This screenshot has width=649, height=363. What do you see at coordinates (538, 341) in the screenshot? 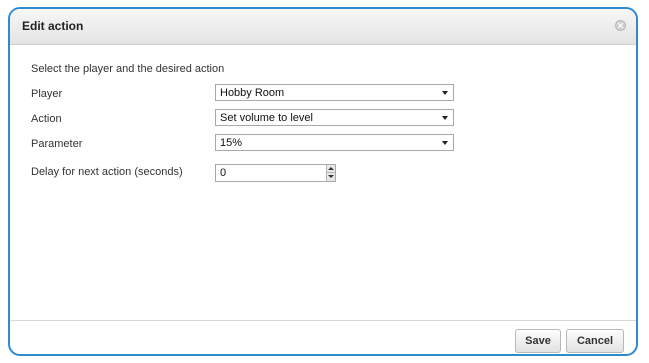
I see `save-button: Save` at bounding box center [538, 341].